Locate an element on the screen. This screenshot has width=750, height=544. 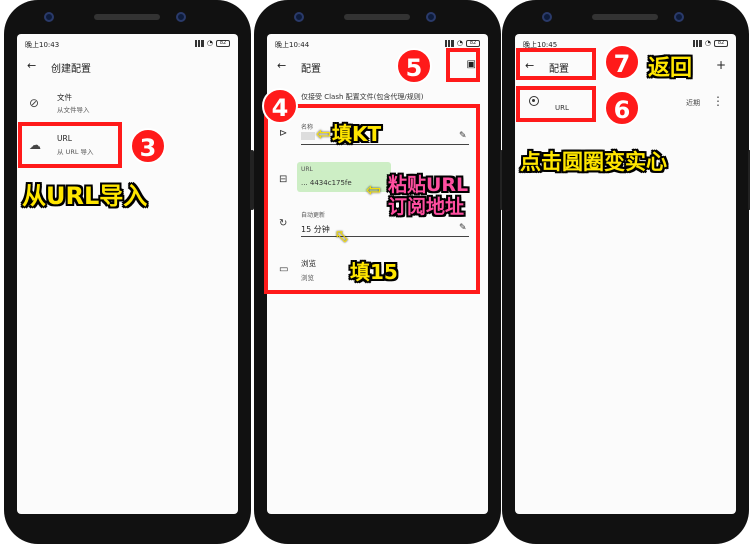
highlight-box-save is located at coordinates (463, 65).